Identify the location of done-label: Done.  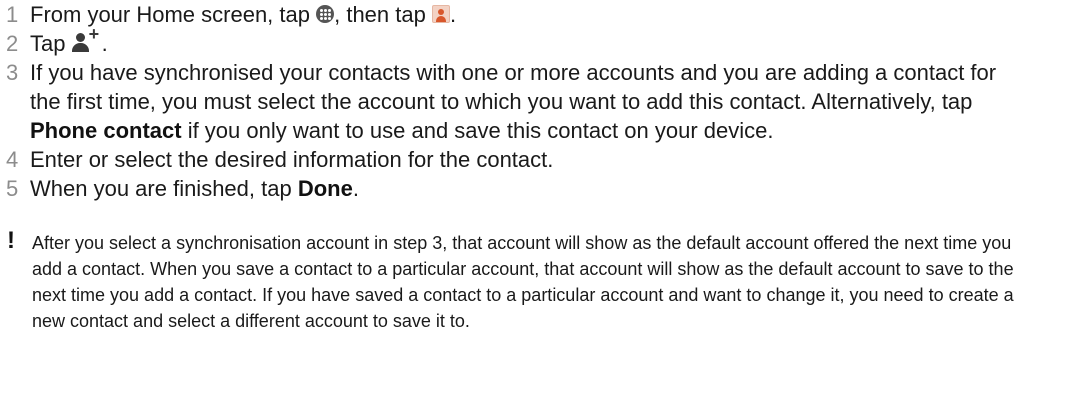
(325, 188).